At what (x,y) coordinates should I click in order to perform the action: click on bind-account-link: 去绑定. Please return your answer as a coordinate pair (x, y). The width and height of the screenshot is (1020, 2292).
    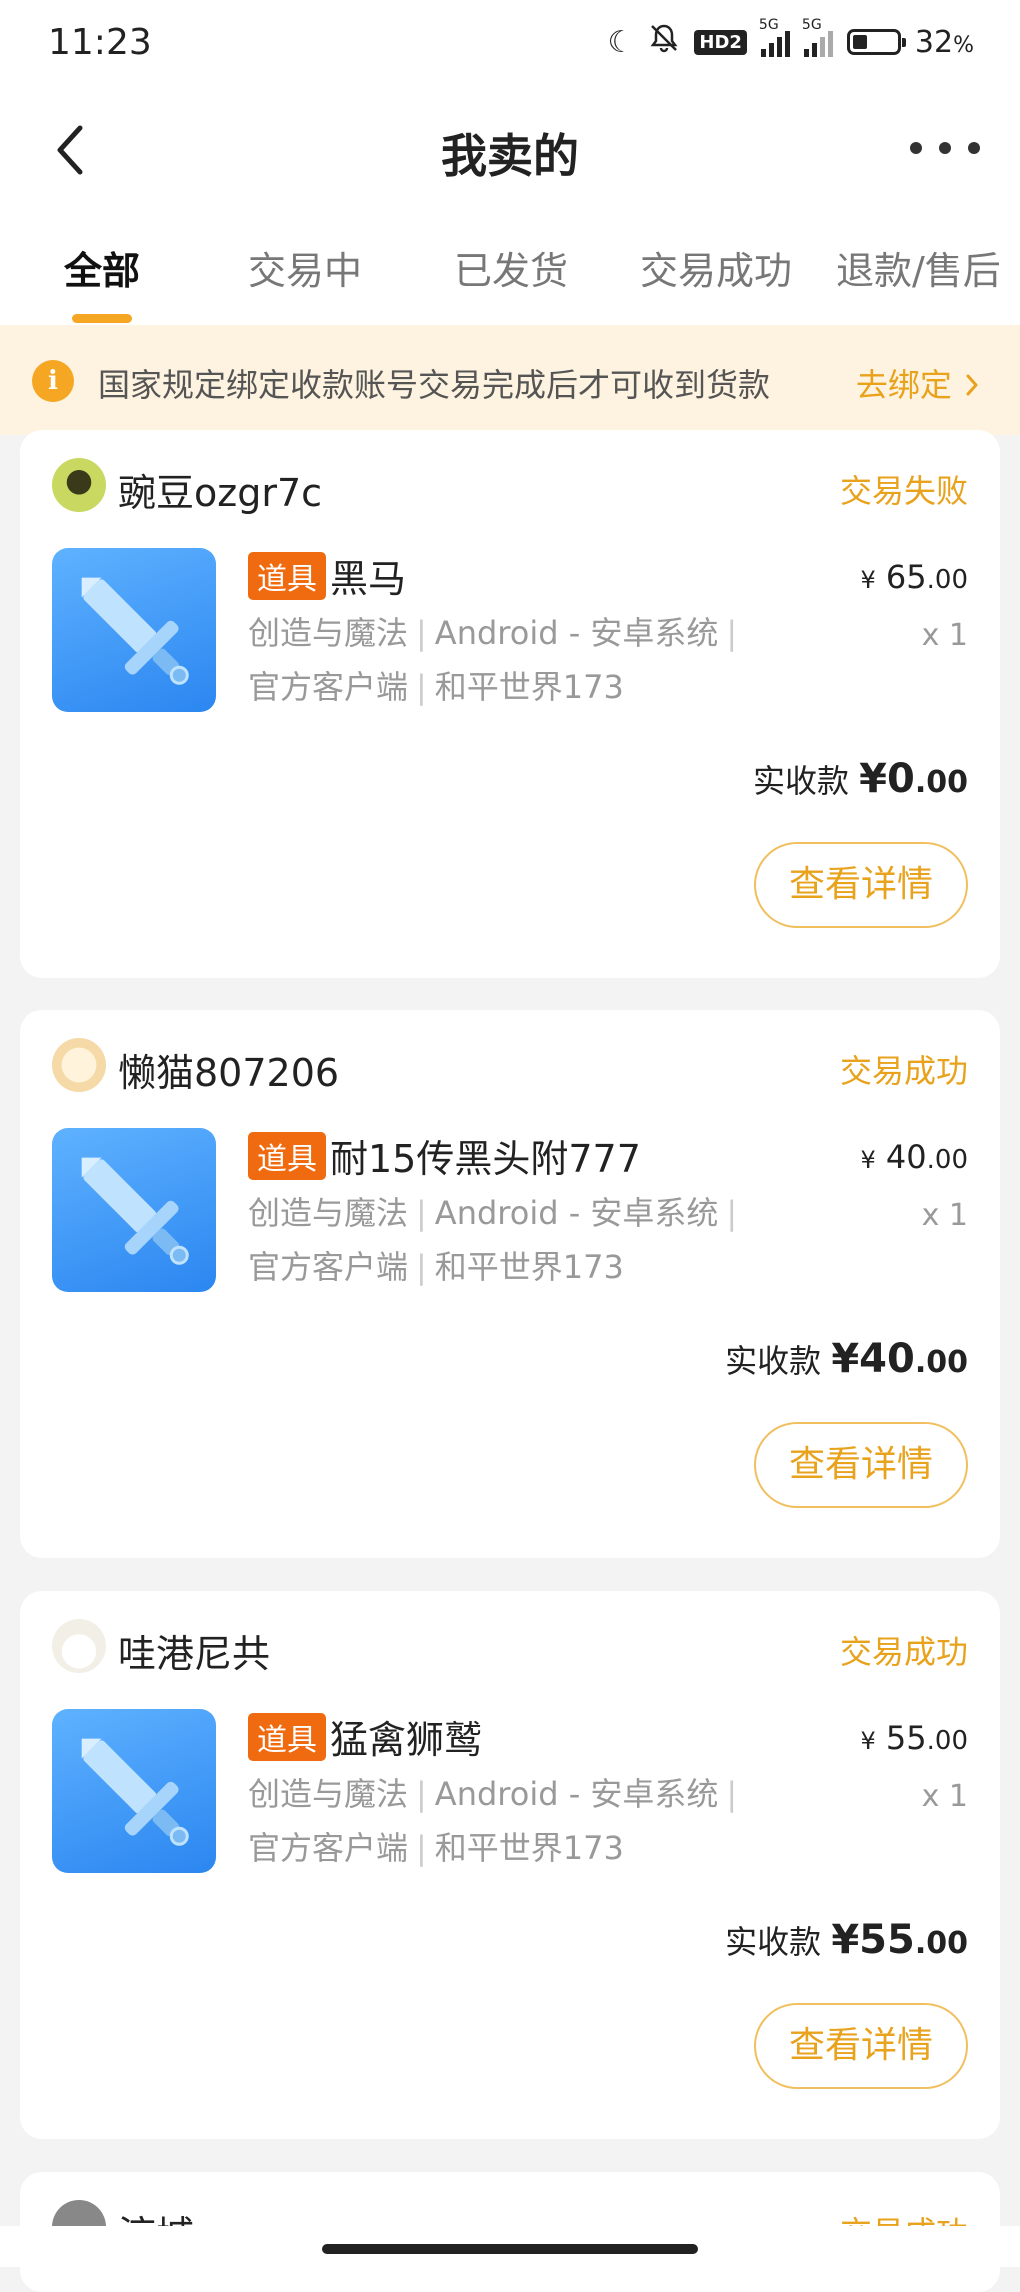
    Looking at the image, I should click on (919, 383).